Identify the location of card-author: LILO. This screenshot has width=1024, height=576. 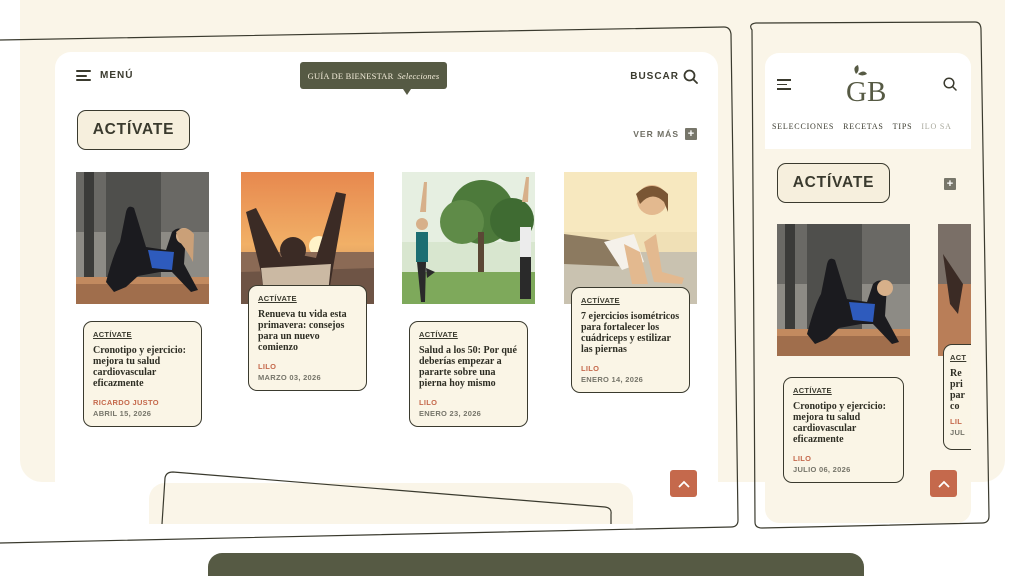
(802, 458).